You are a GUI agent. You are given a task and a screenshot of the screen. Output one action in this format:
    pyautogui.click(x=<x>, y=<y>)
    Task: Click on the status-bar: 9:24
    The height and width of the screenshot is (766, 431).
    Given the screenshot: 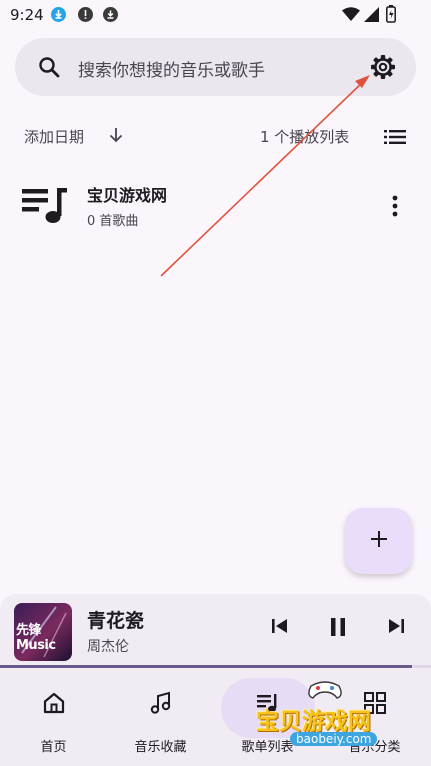 What is the action you would take?
    pyautogui.click(x=215, y=15)
    